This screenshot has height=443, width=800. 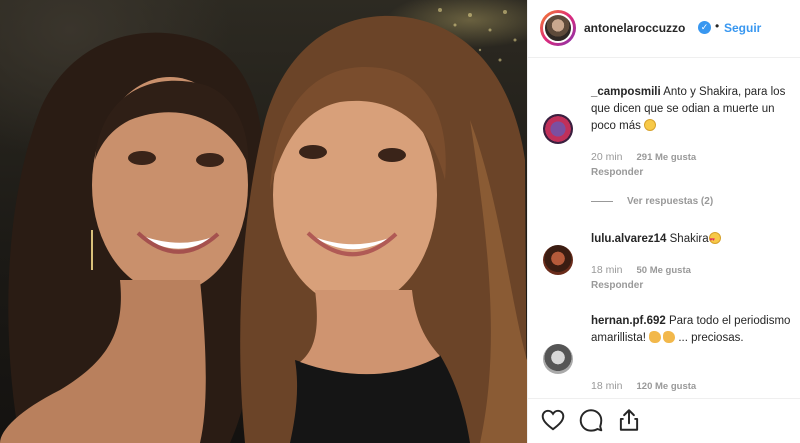 I want to click on comment-bubble-icon, so click(x=591, y=420).